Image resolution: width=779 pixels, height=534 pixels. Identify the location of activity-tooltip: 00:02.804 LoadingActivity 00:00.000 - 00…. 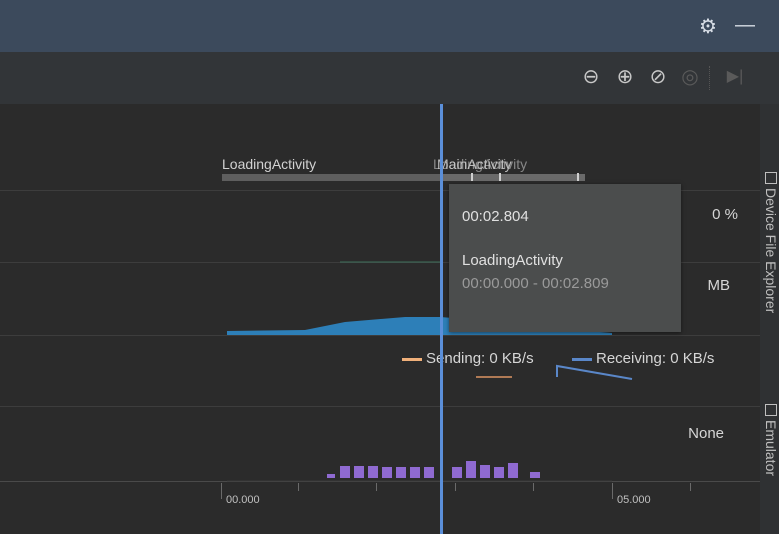
(565, 258).